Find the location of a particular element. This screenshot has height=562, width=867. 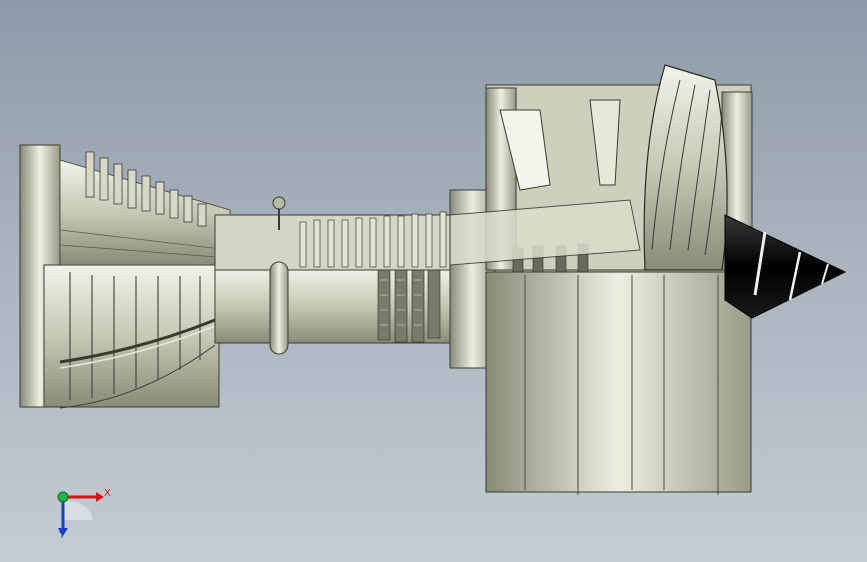

exhaust-section is located at coordinates (125, 276).